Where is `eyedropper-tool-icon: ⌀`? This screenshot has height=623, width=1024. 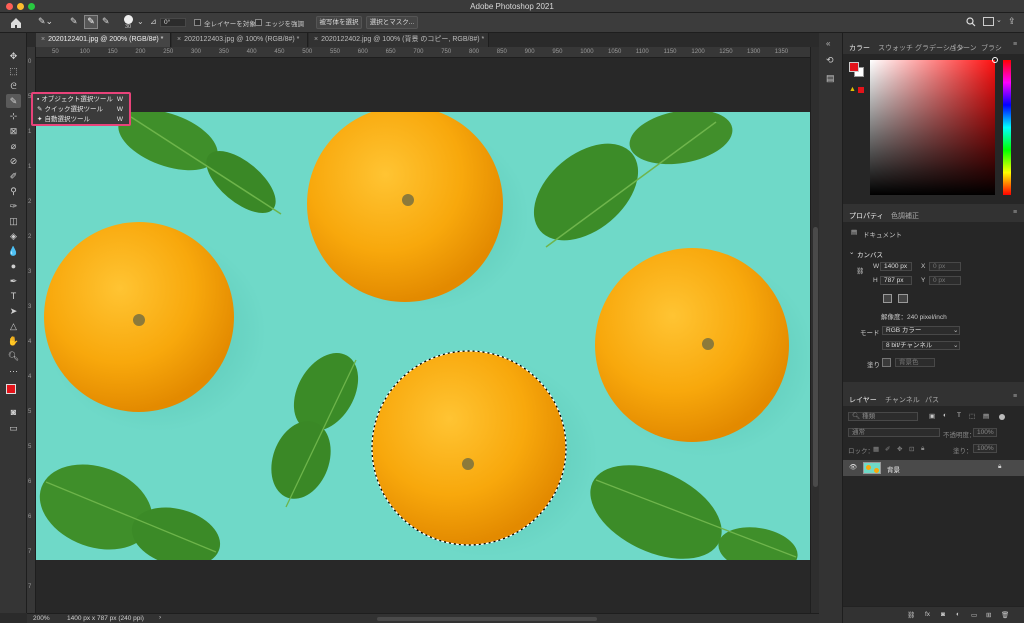
eyedropper-tool-icon: ⌀ is located at coordinates (13, 146).